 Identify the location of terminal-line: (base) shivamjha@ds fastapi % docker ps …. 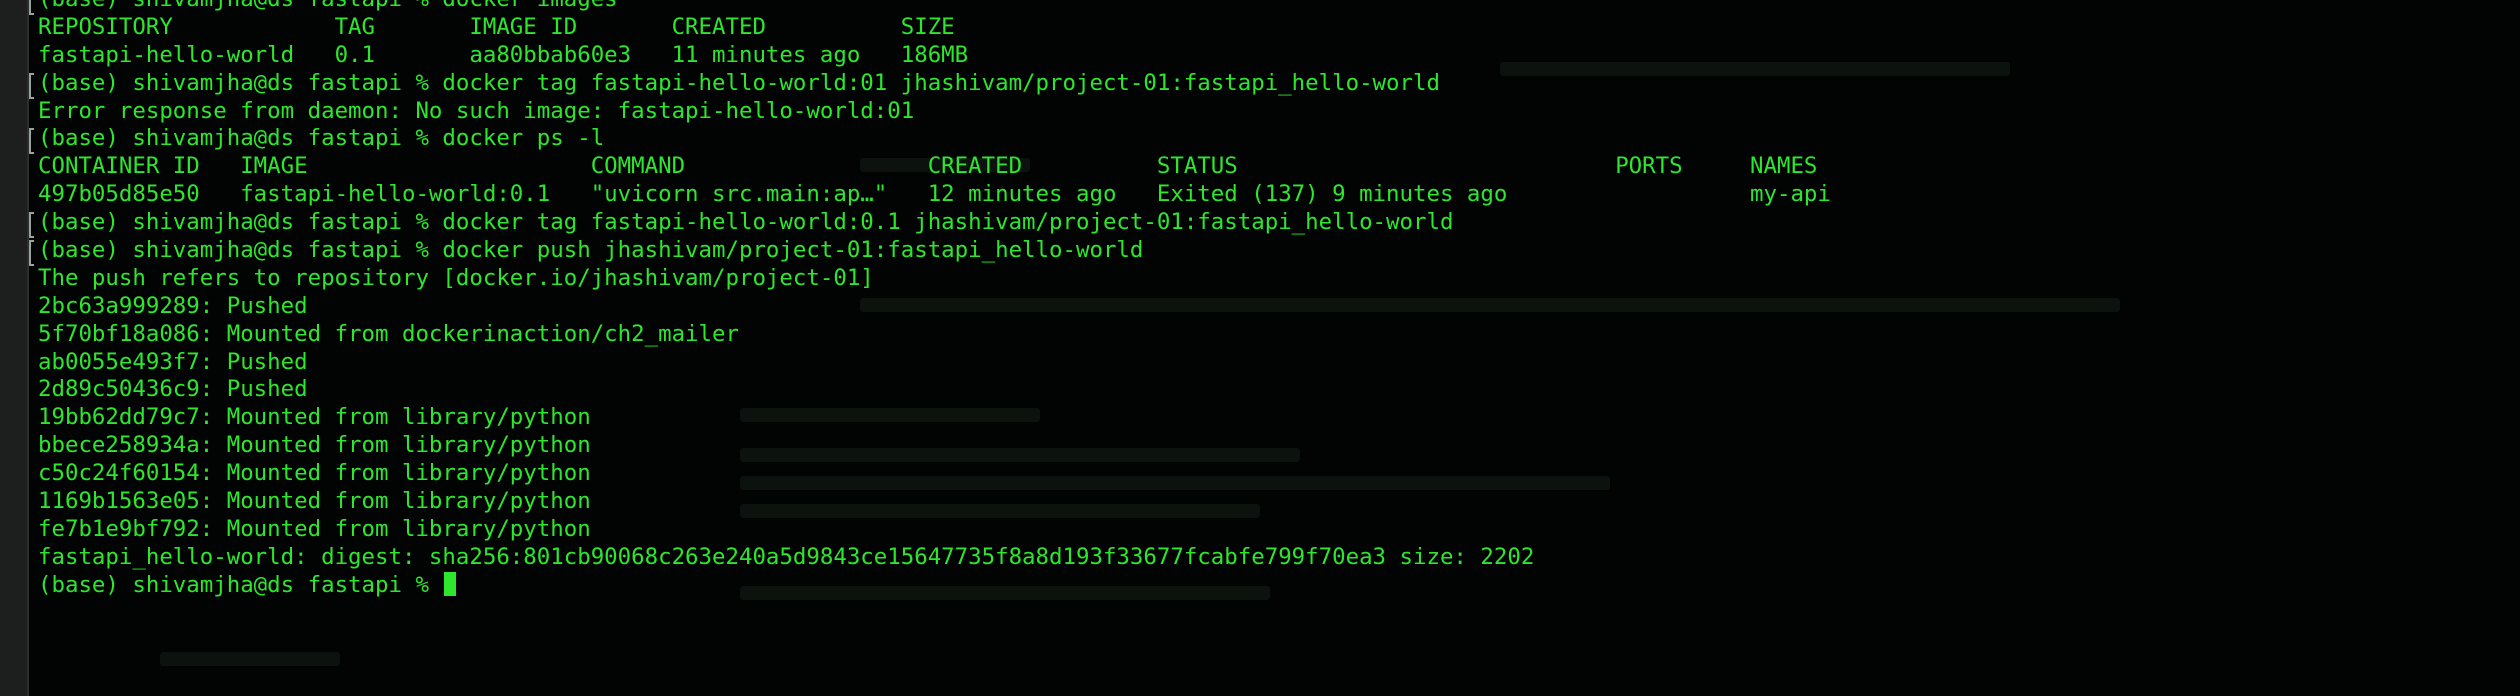
(930, 140).